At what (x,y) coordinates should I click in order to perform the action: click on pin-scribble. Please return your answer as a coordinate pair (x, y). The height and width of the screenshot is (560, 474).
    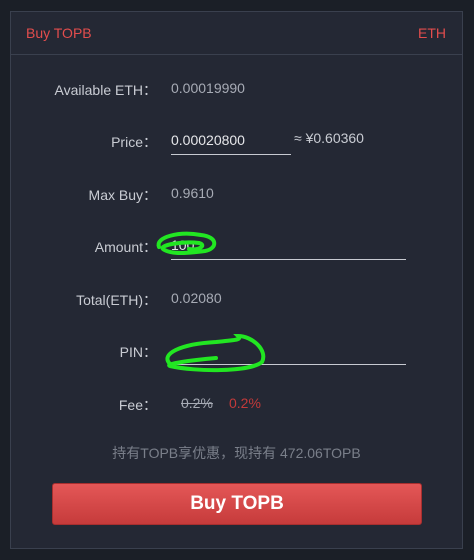
    Looking at the image, I should click on (215, 353).